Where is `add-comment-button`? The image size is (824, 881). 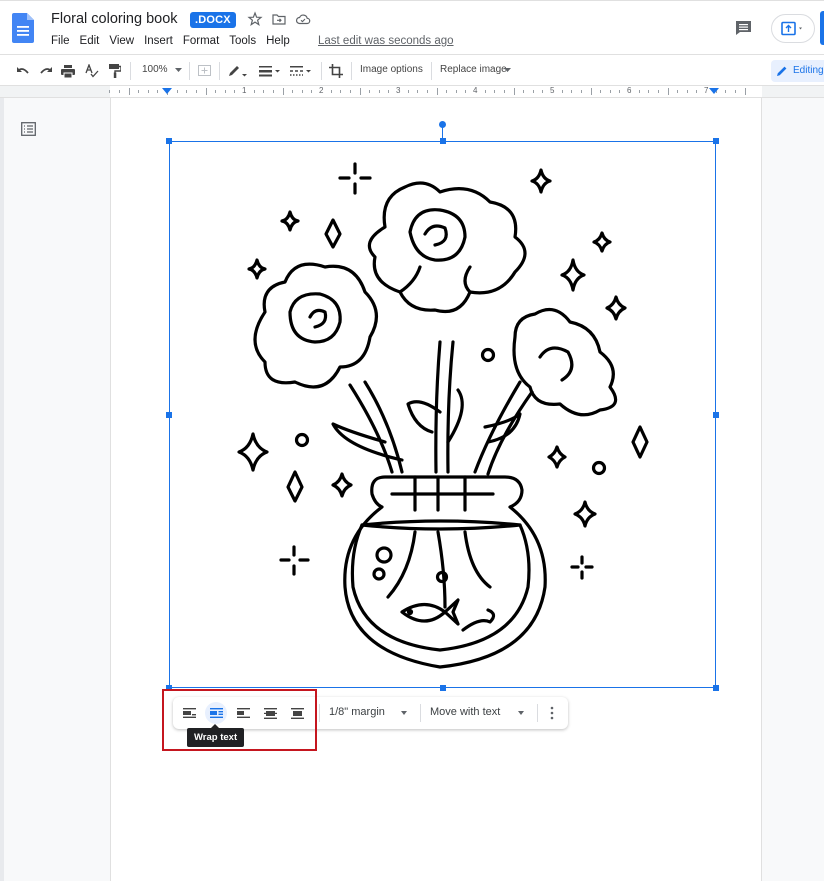
add-comment-button is located at coordinates (204, 71).